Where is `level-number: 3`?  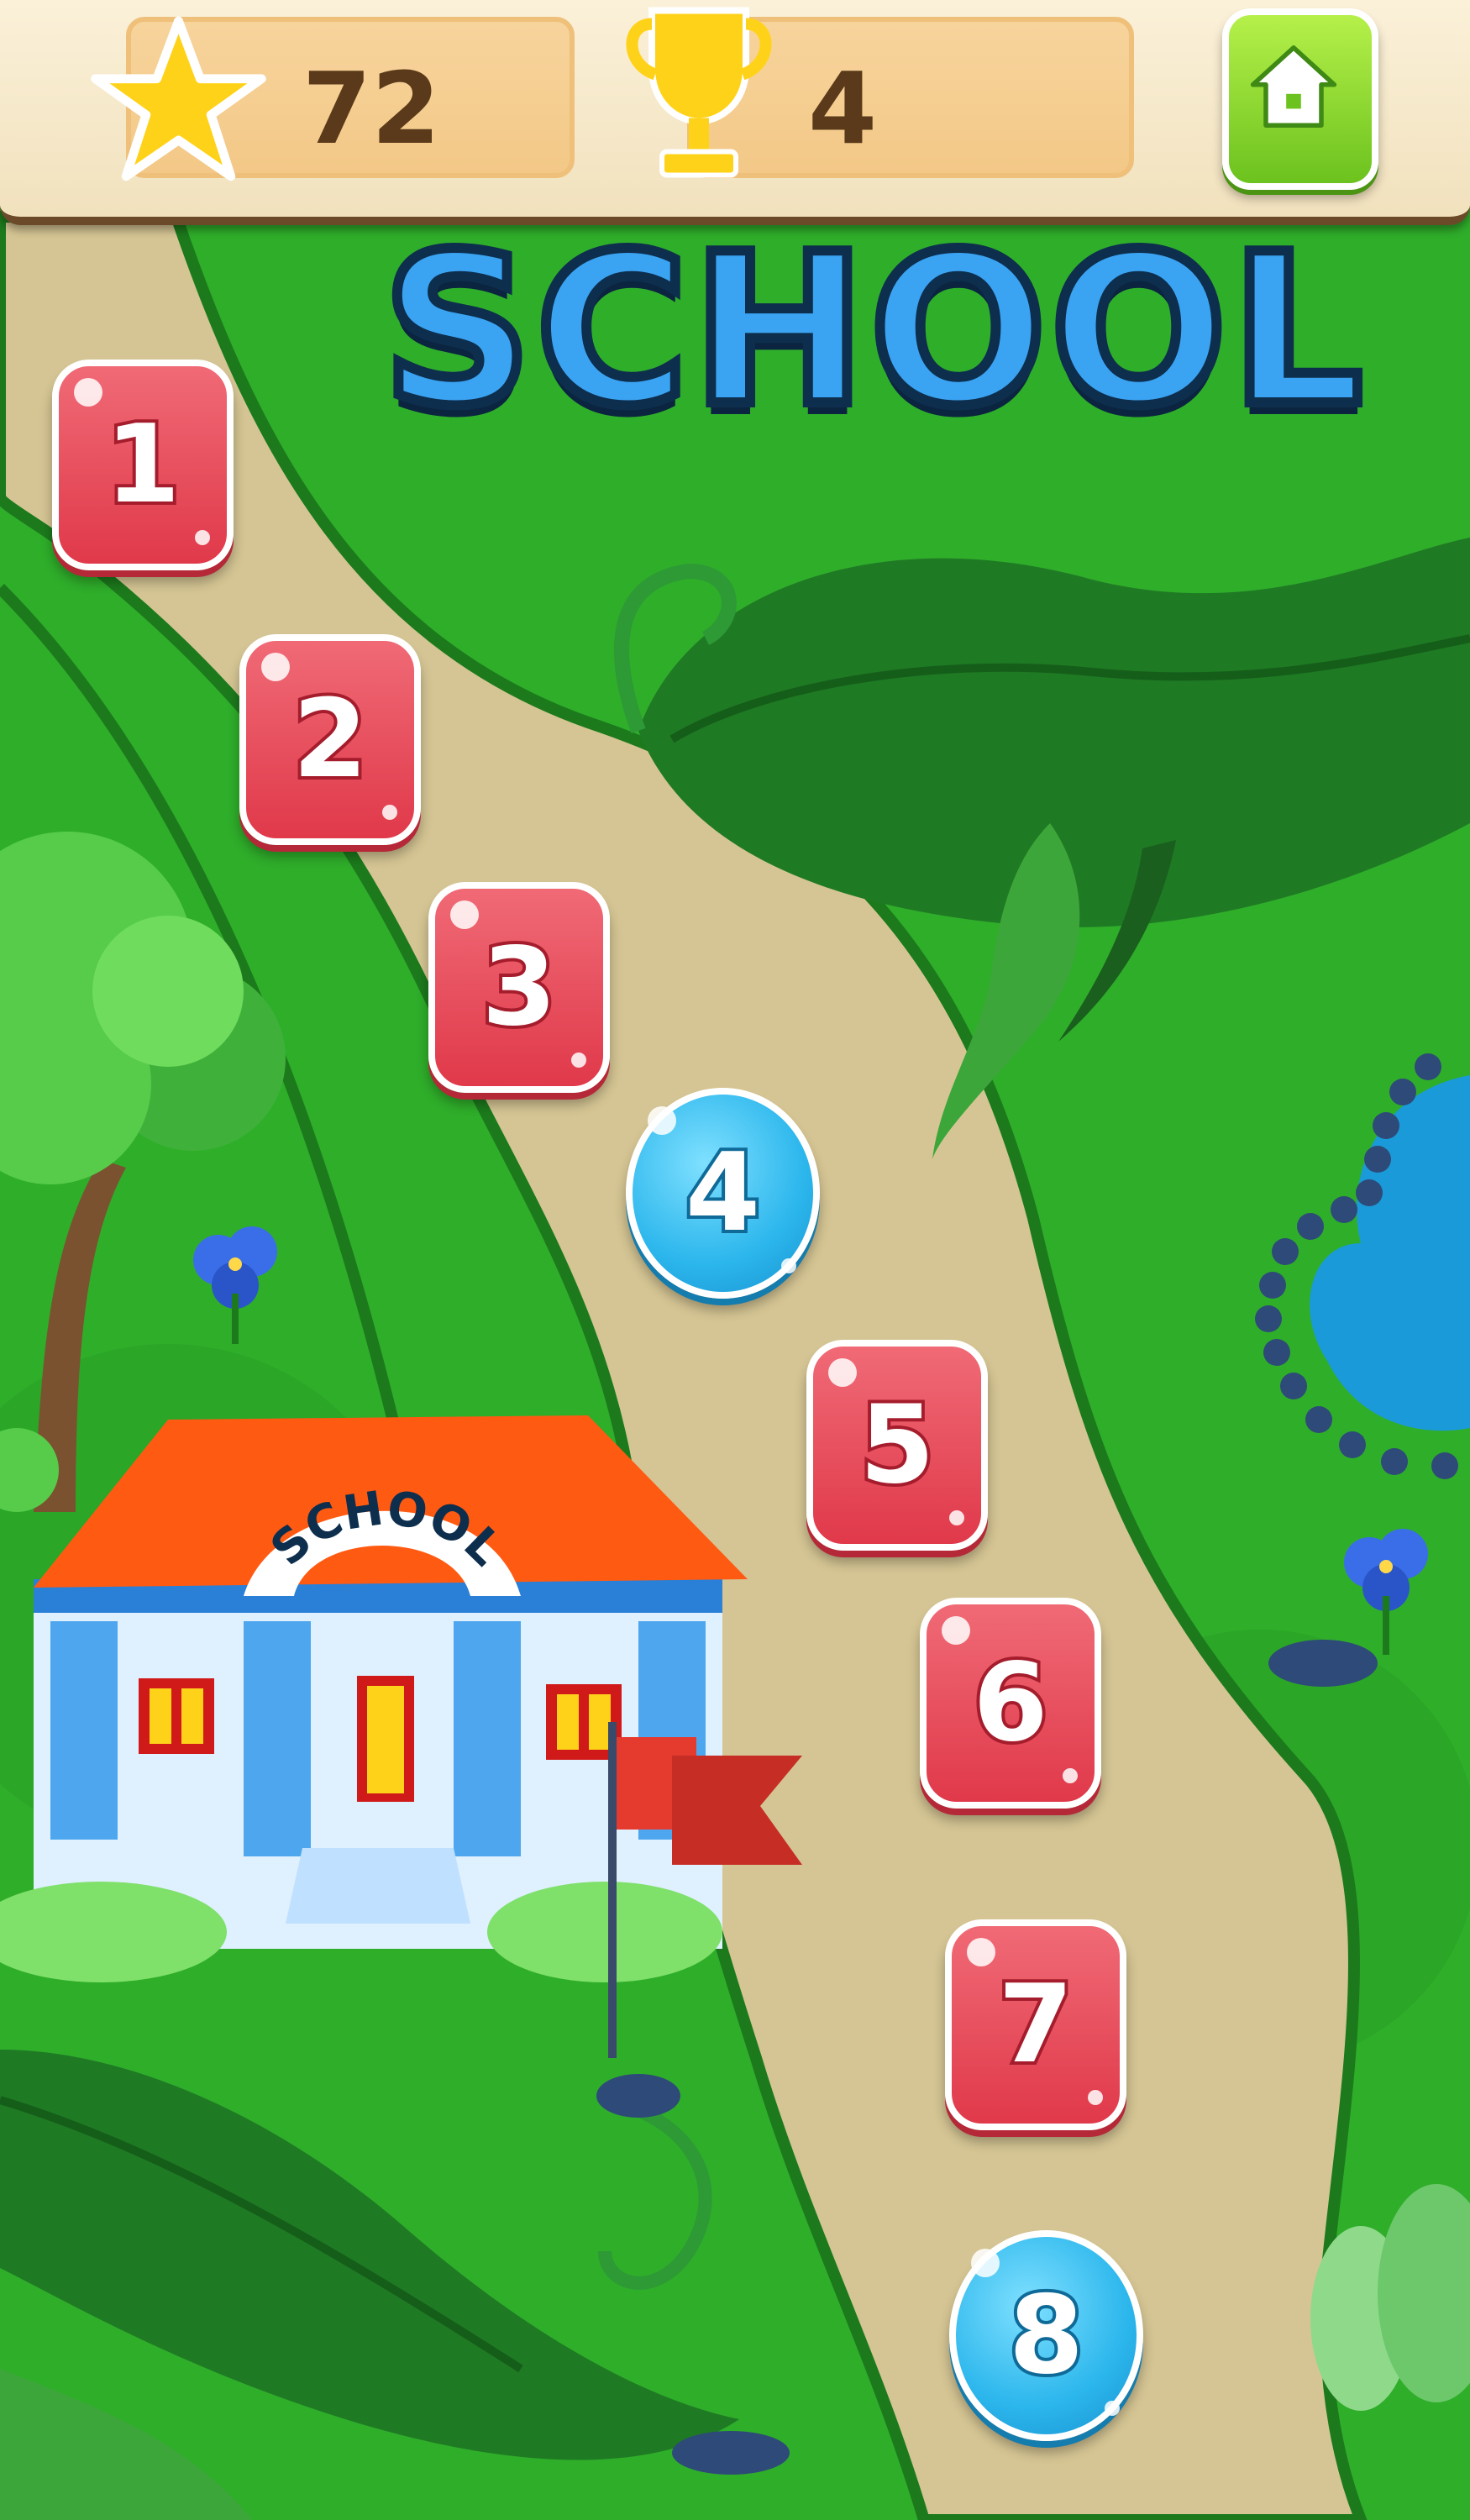
level-number: 3 is located at coordinates (518, 987).